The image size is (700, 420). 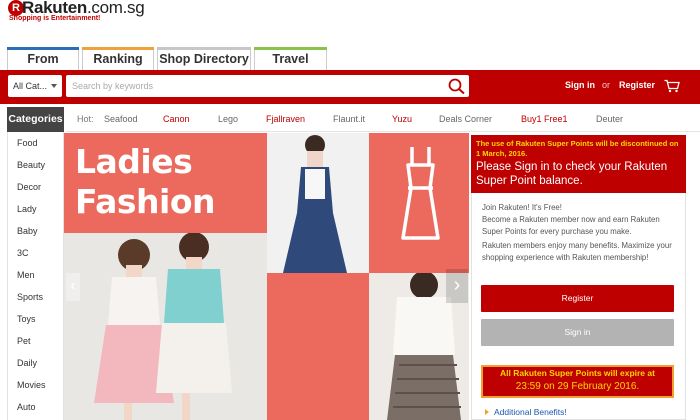 What do you see at coordinates (43, 67) in the screenshot?
I see `tab-from-japan: From Japan` at bounding box center [43, 67].